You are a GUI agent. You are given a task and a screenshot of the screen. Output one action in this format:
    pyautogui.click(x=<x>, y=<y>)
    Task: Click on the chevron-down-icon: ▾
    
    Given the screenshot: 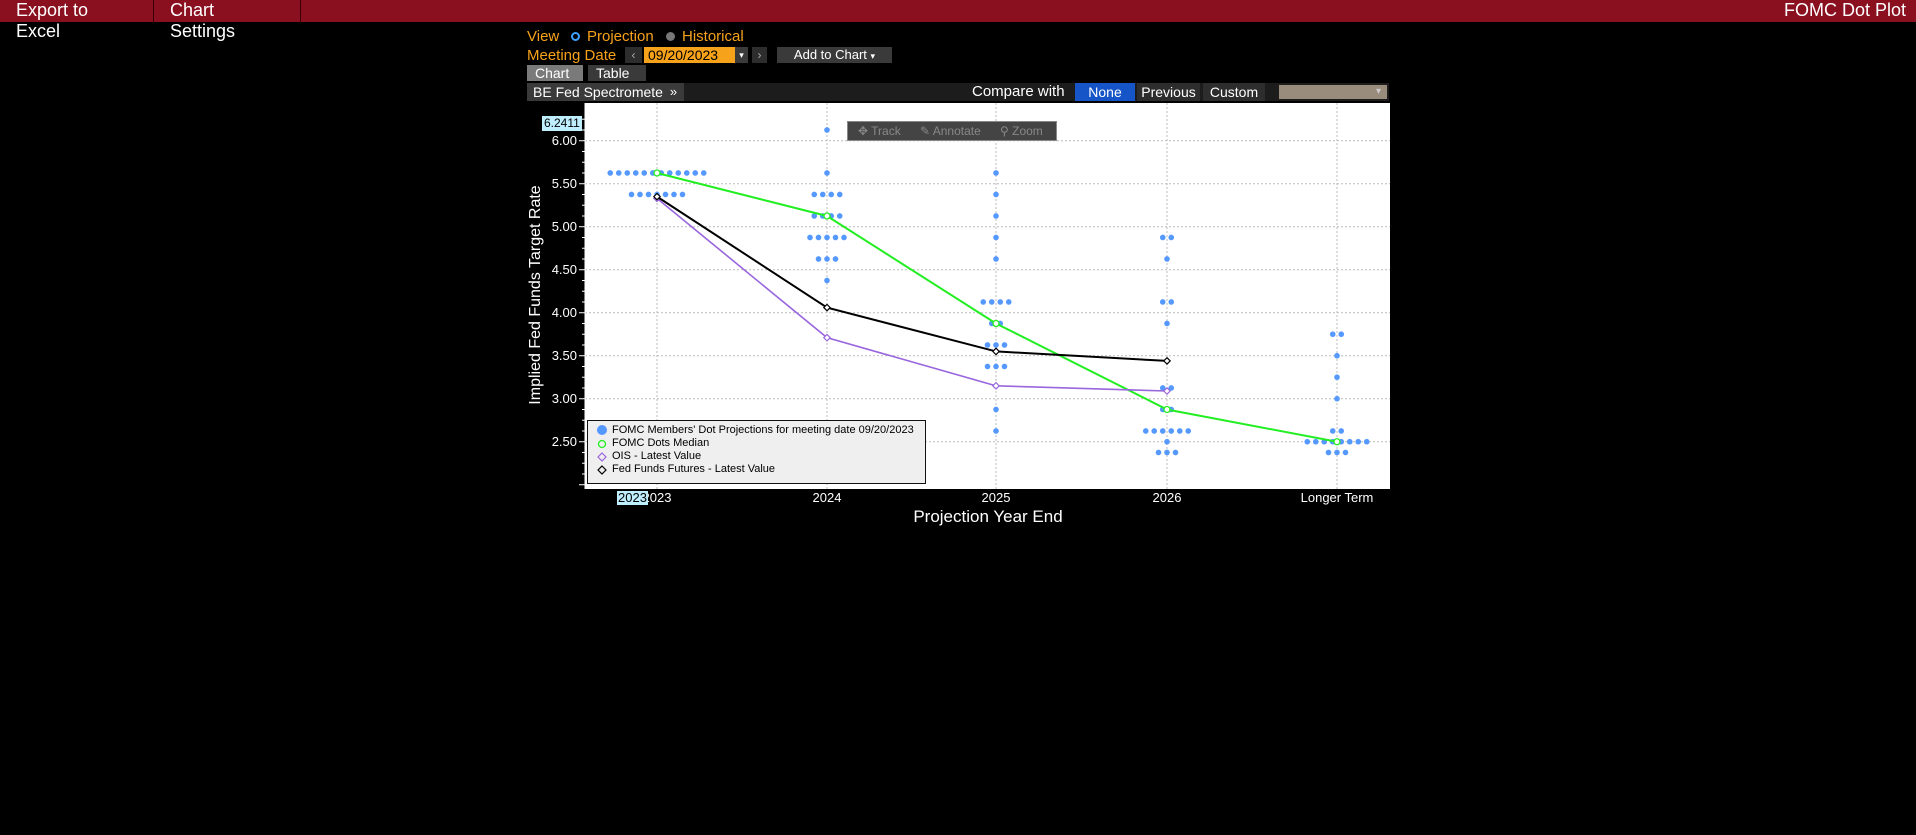 What is the action you would take?
    pyautogui.click(x=873, y=56)
    